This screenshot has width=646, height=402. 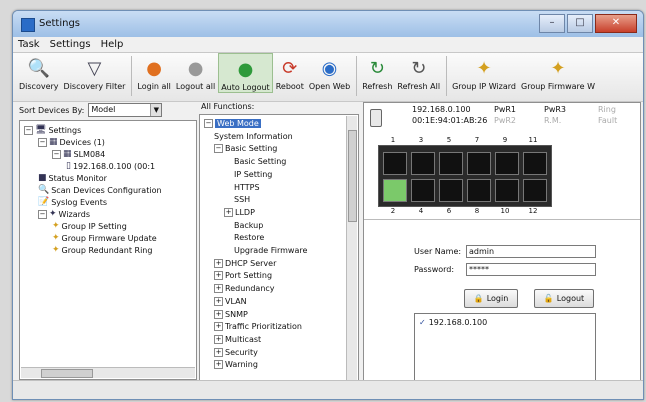 I want to click on device-tree-label: 192.168.0.100 (00:1, so click(x=114, y=166).